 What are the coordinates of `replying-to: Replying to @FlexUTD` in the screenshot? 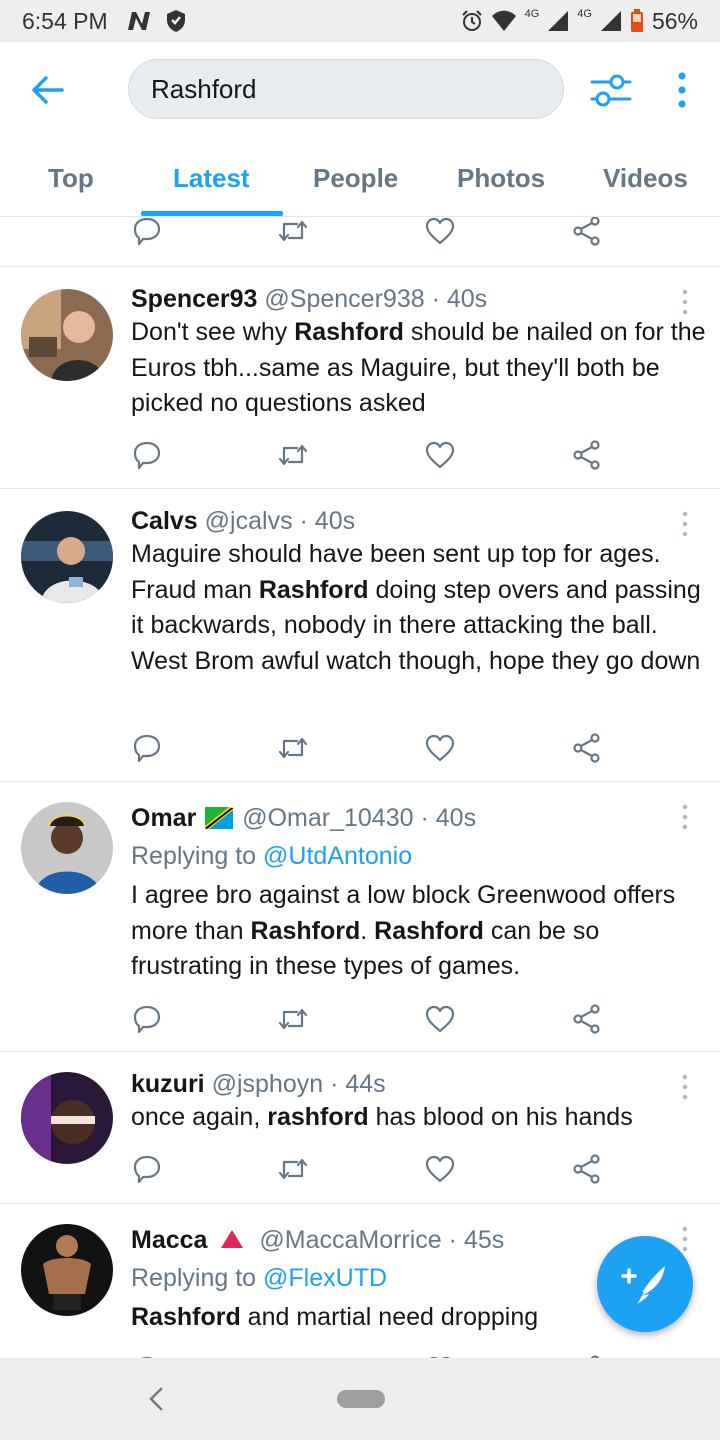 It's located at (259, 1278).